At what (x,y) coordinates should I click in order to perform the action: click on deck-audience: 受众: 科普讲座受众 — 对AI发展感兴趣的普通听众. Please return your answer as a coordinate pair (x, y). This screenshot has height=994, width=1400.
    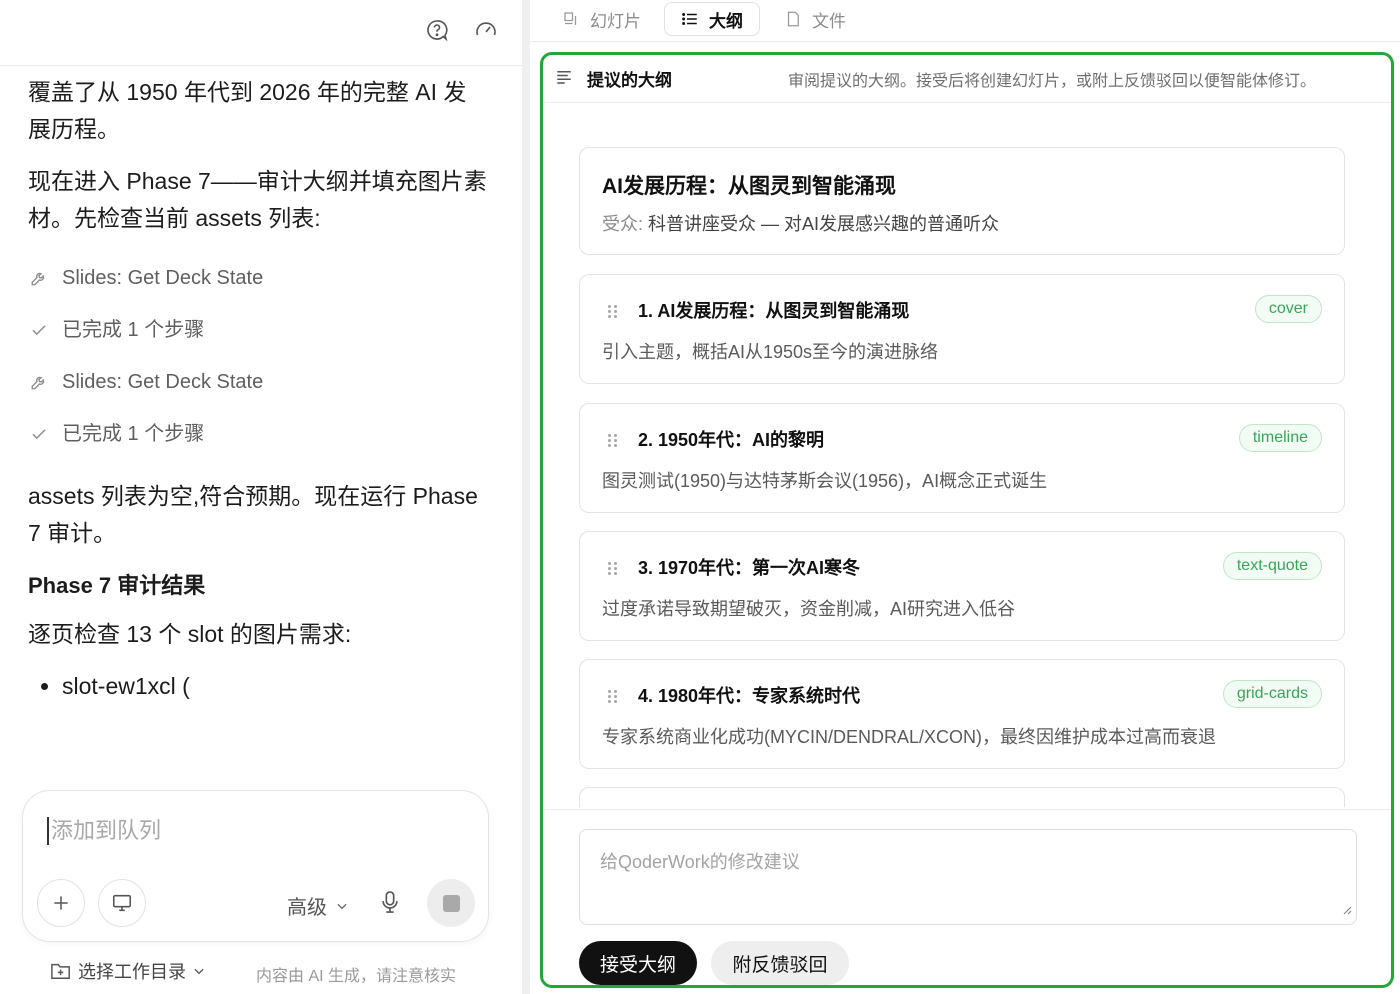
    Looking at the image, I should click on (800, 223).